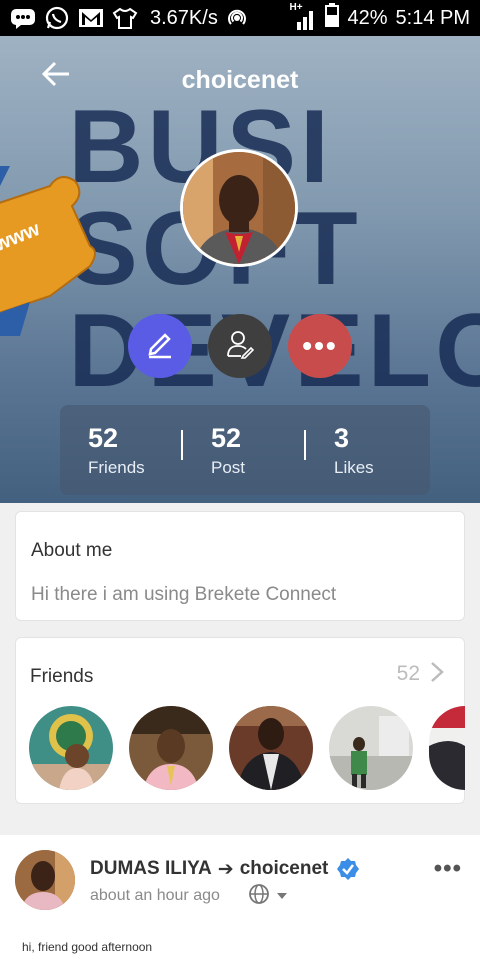  I want to click on edit-button, so click(160, 346).